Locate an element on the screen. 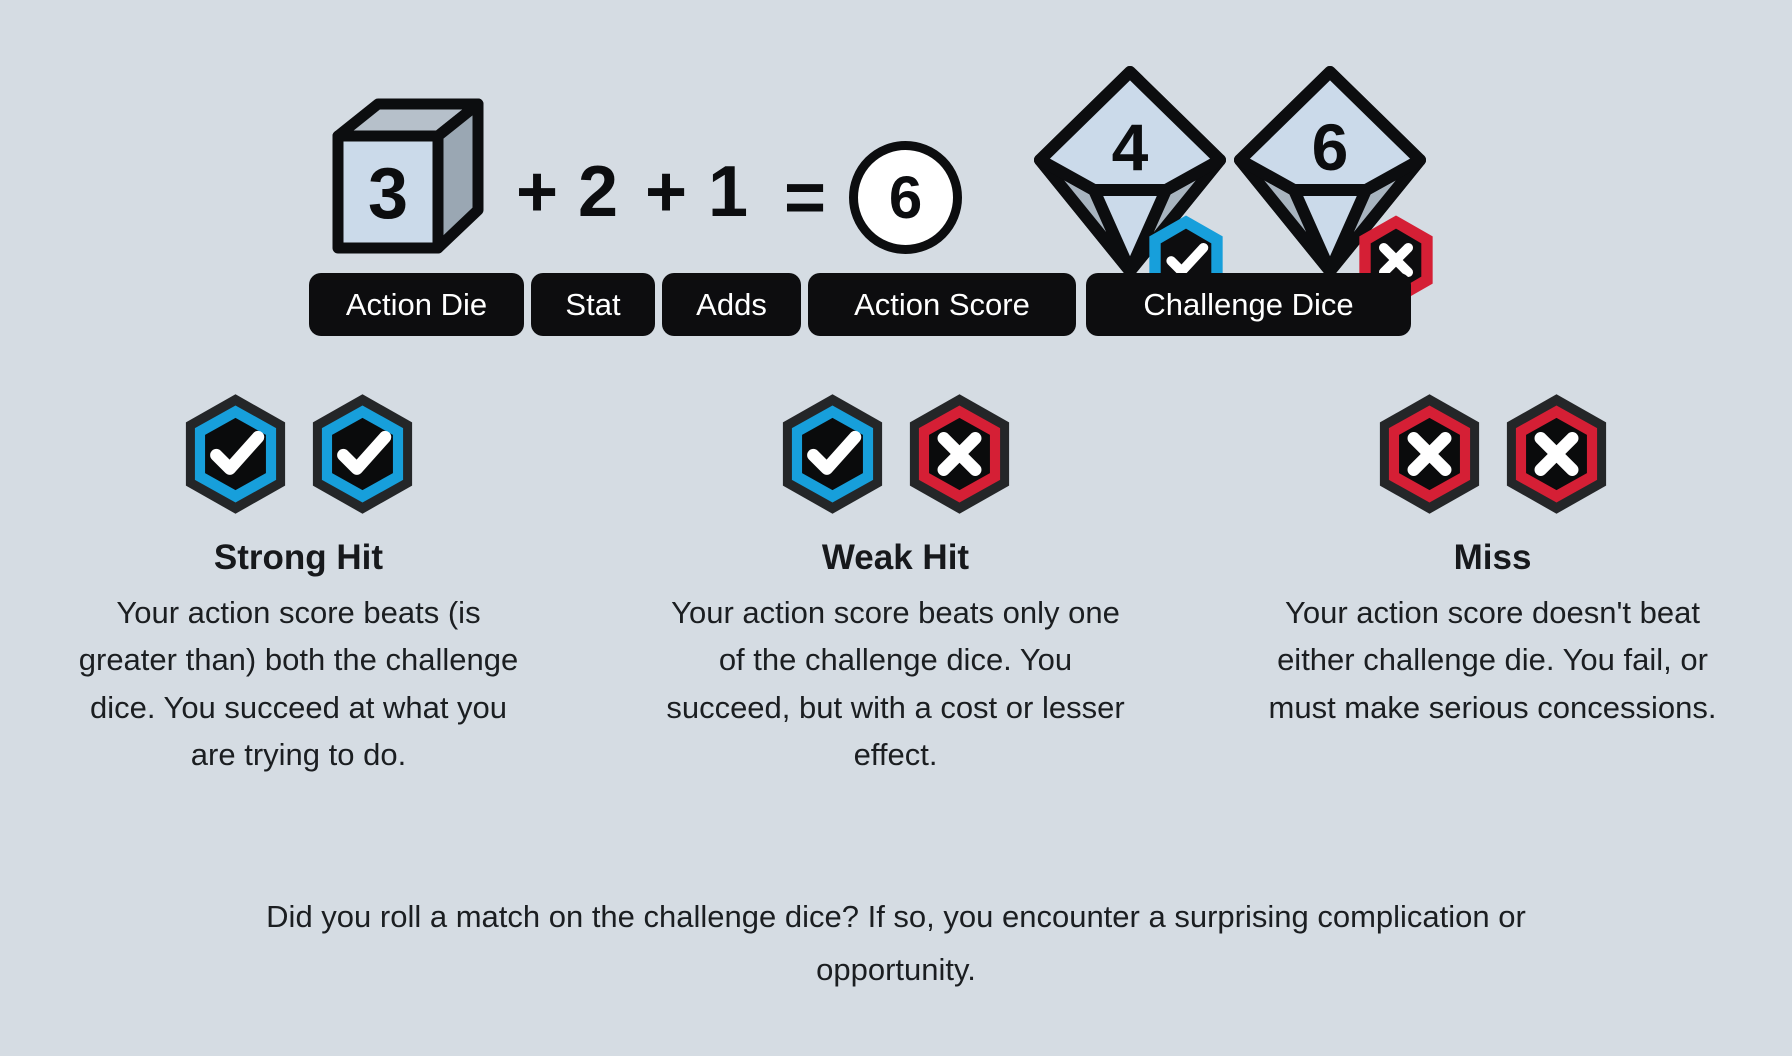 The image size is (1792, 1056). svg-text: 6 is located at coordinates (1330, 147).